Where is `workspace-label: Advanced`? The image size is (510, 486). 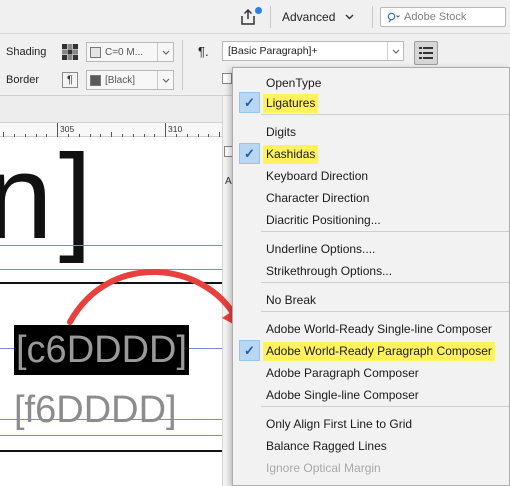 workspace-label: Advanced is located at coordinates (309, 17).